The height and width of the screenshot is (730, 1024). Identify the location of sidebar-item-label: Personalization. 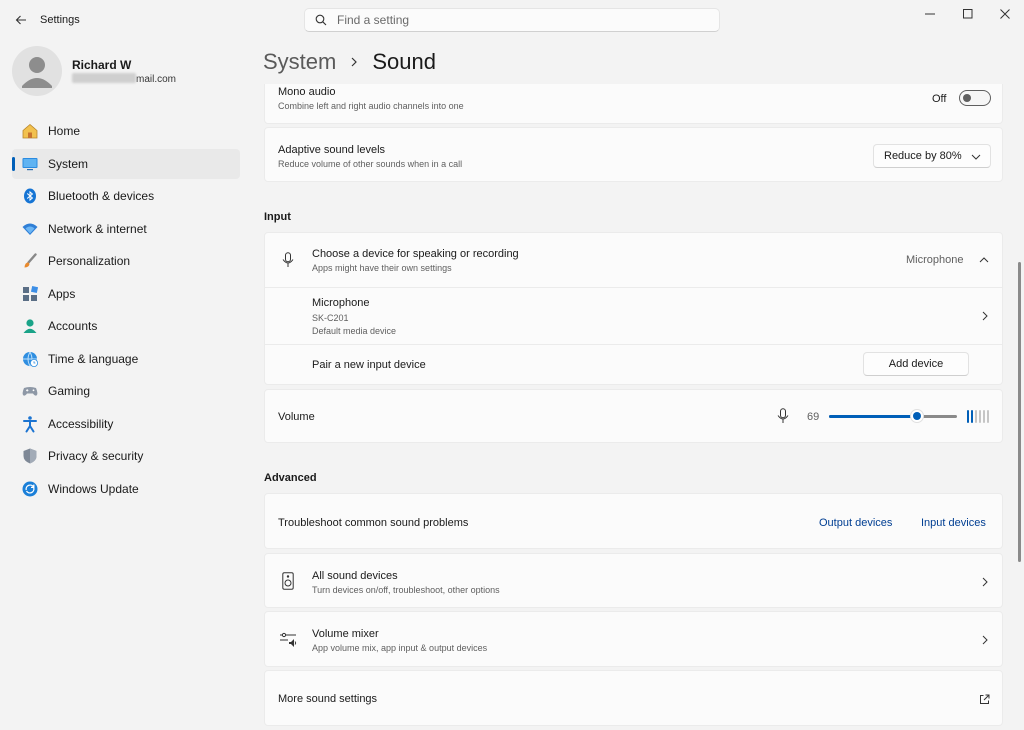
(89, 261).